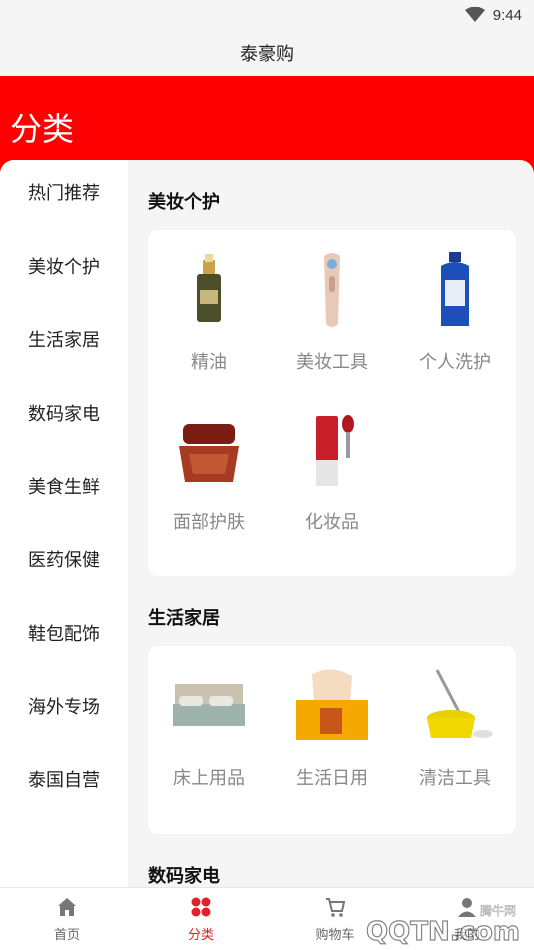 The image size is (534, 950). Describe the element at coordinates (184, 618) in the screenshot. I see `section-title: 生活家居` at that location.